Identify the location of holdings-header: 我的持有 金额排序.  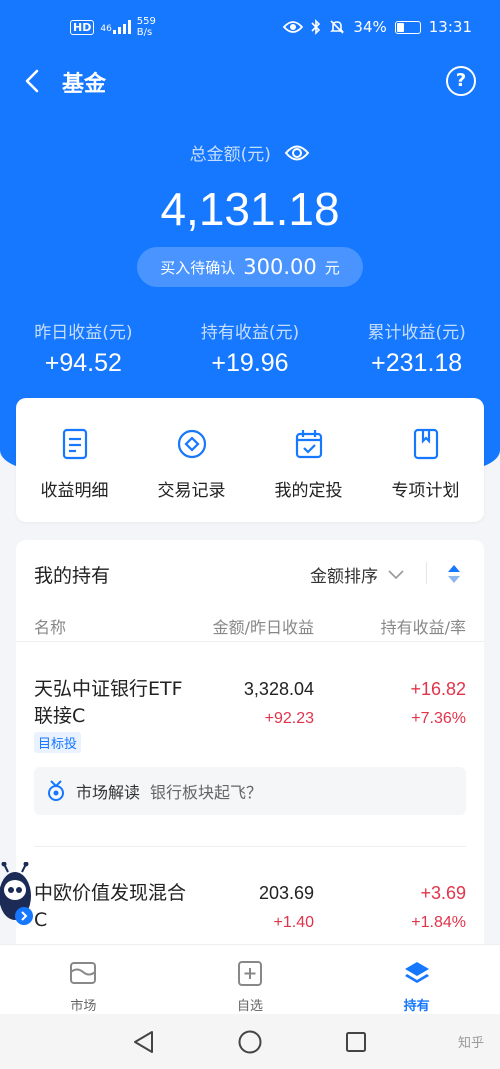
(250, 572).